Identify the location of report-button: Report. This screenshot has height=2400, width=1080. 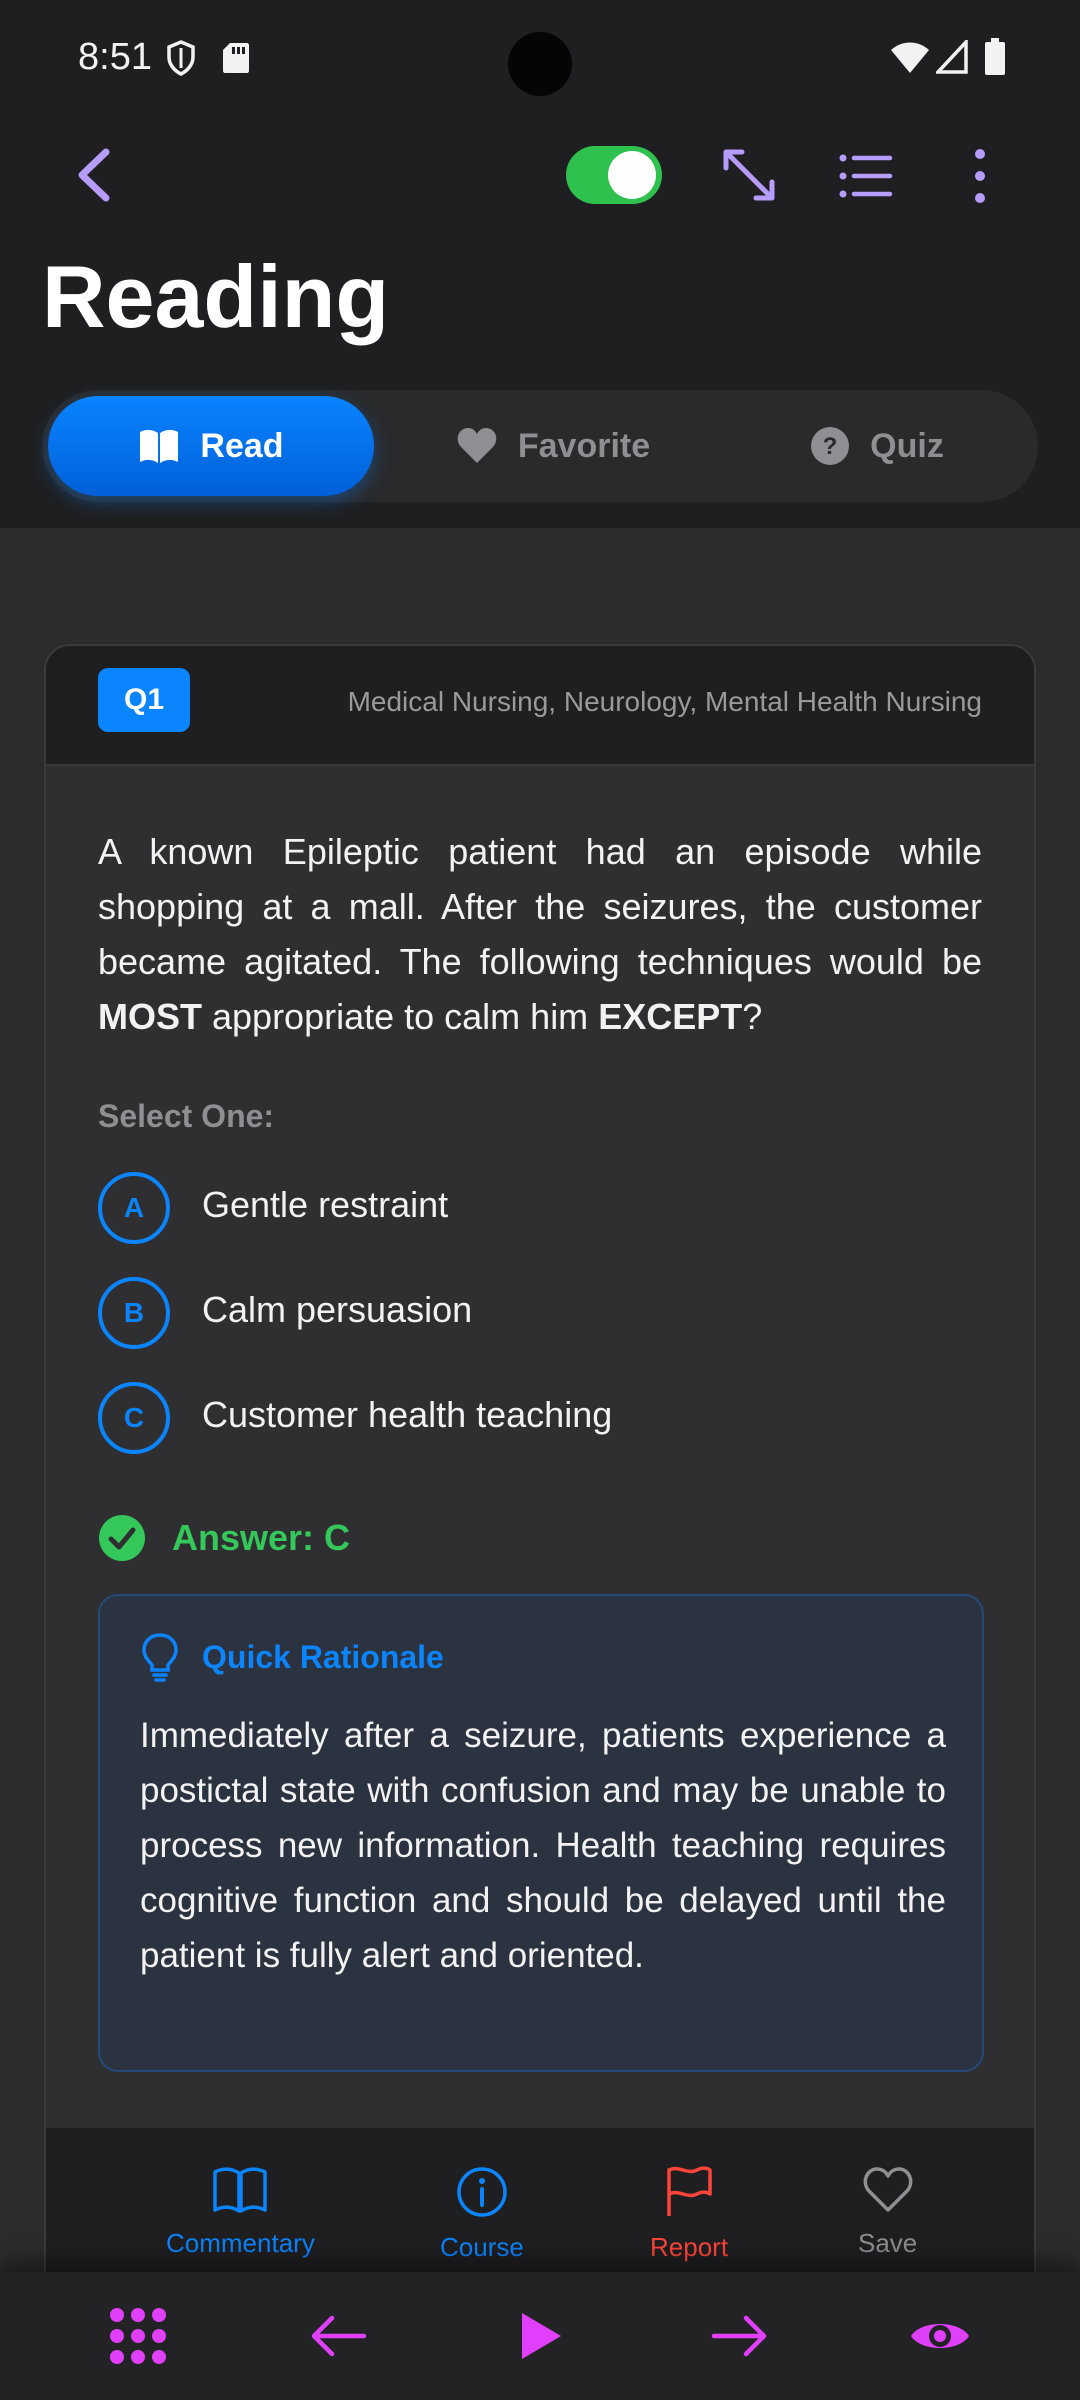
(689, 2214).